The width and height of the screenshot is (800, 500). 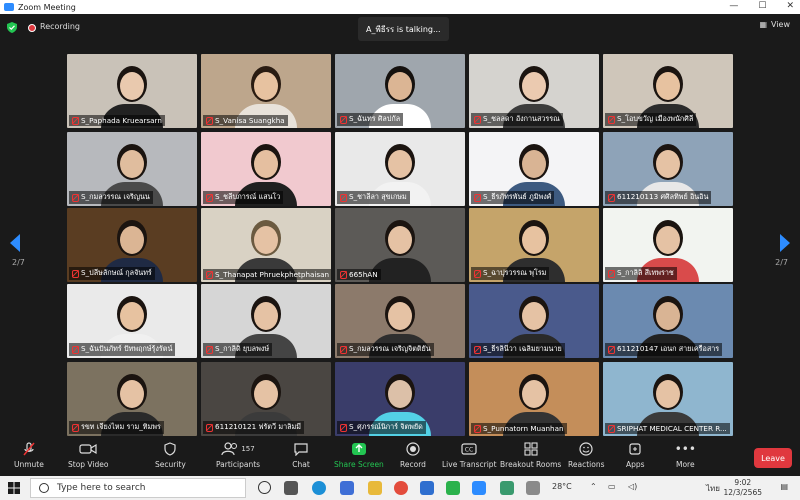 What do you see at coordinates (507, 488) in the screenshot?
I see `spreadsheet-app-icon` at bounding box center [507, 488].